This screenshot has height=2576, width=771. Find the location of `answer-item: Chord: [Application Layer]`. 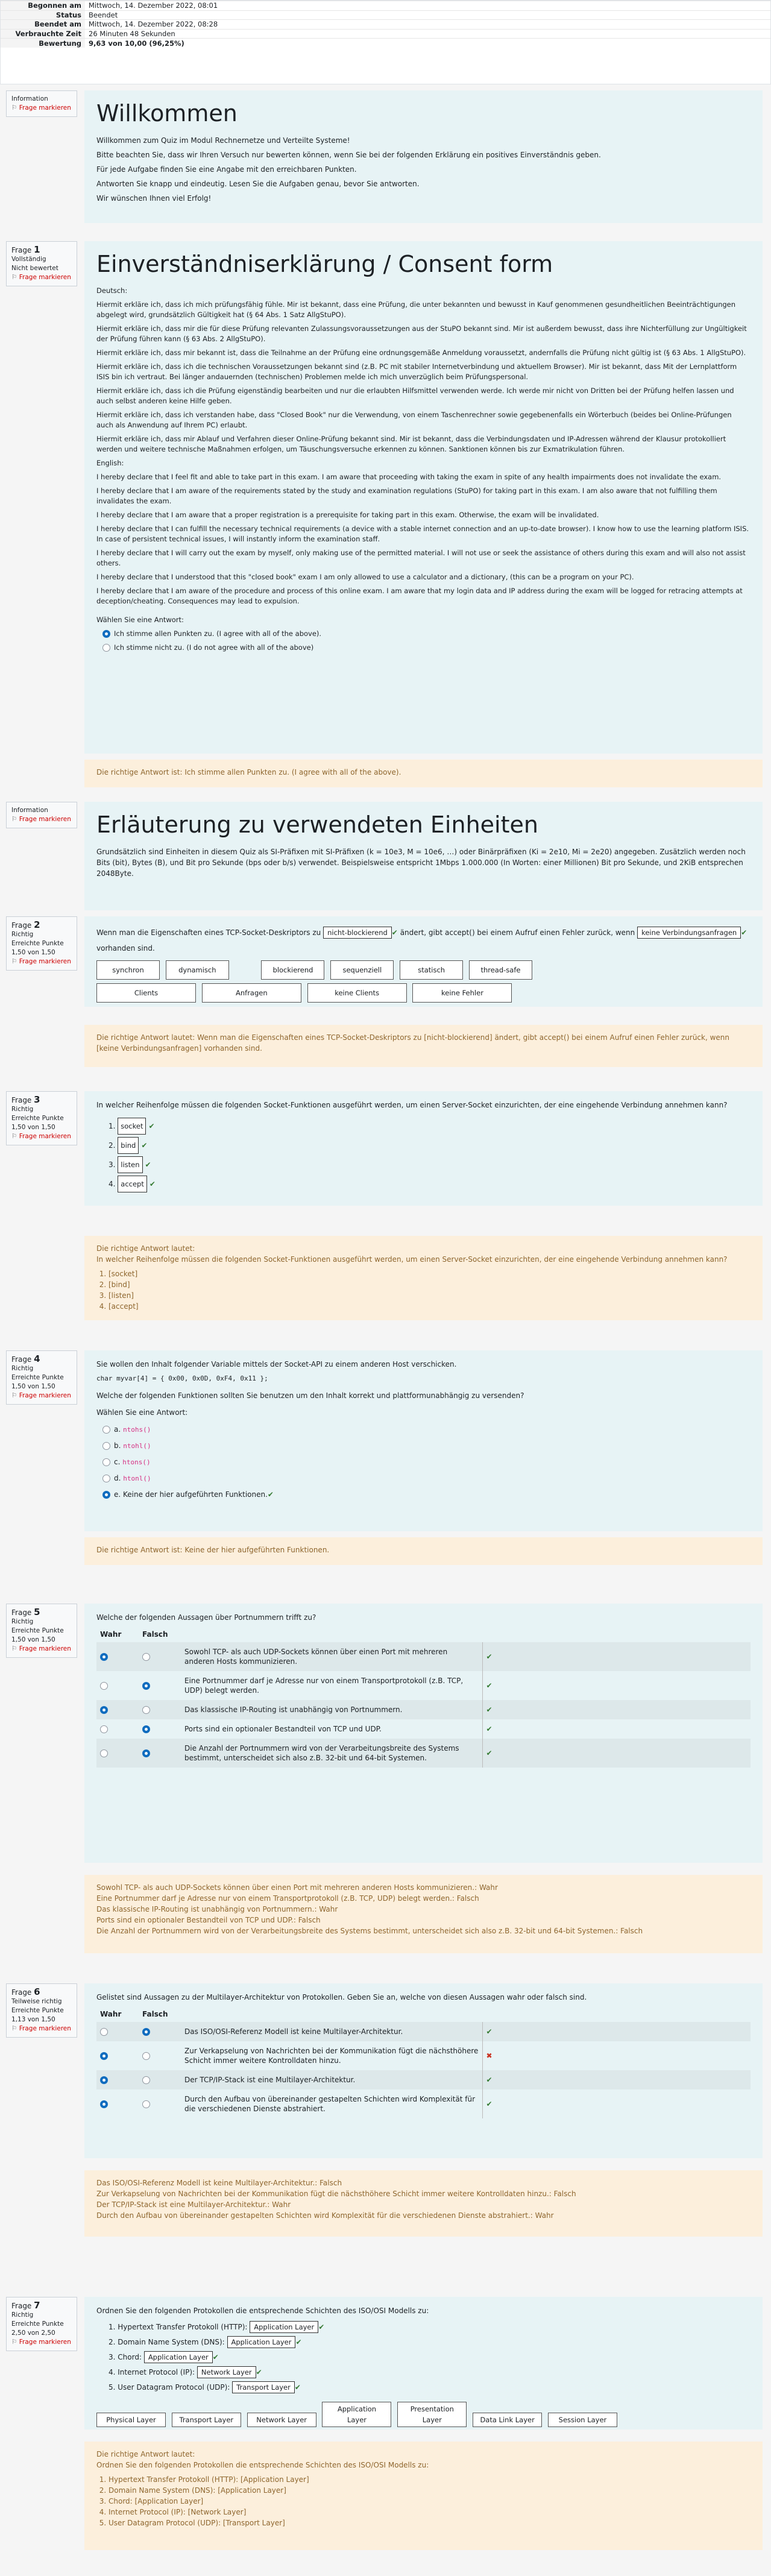

answer-item: Chord: [Application Layer] is located at coordinates (430, 2501).